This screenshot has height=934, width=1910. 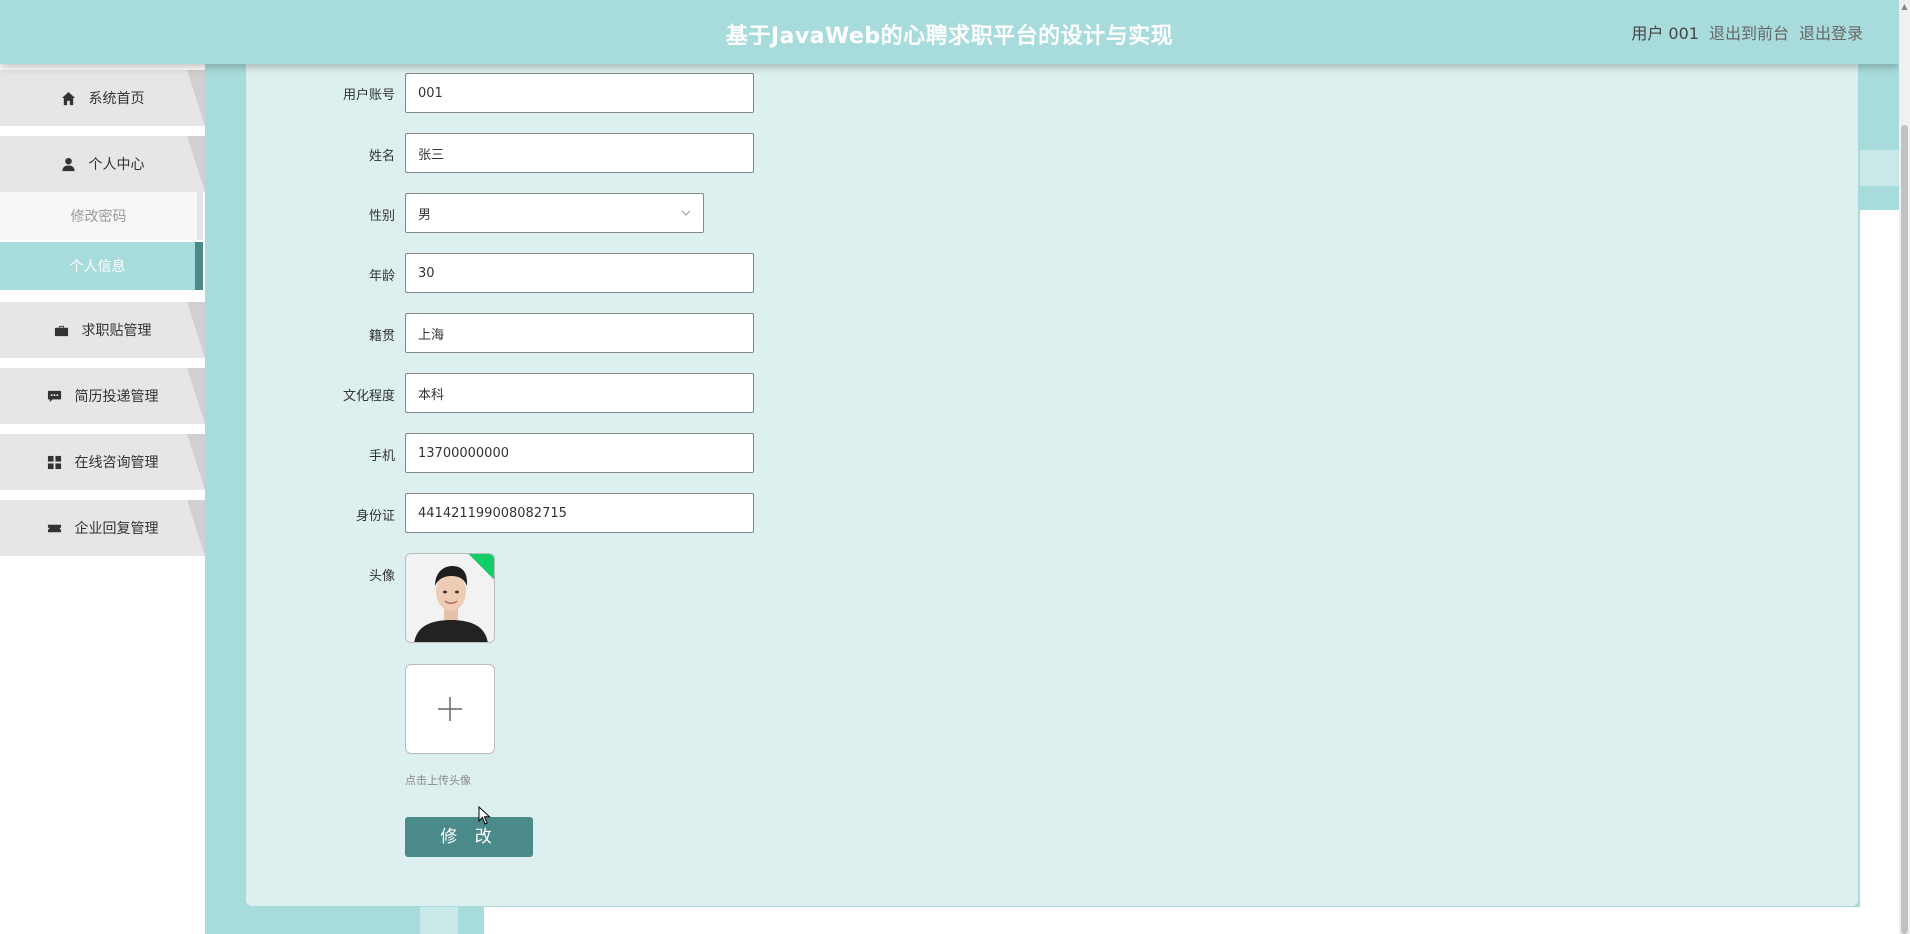 What do you see at coordinates (1831, 32) in the screenshot?
I see `logout-link: 退出登录` at bounding box center [1831, 32].